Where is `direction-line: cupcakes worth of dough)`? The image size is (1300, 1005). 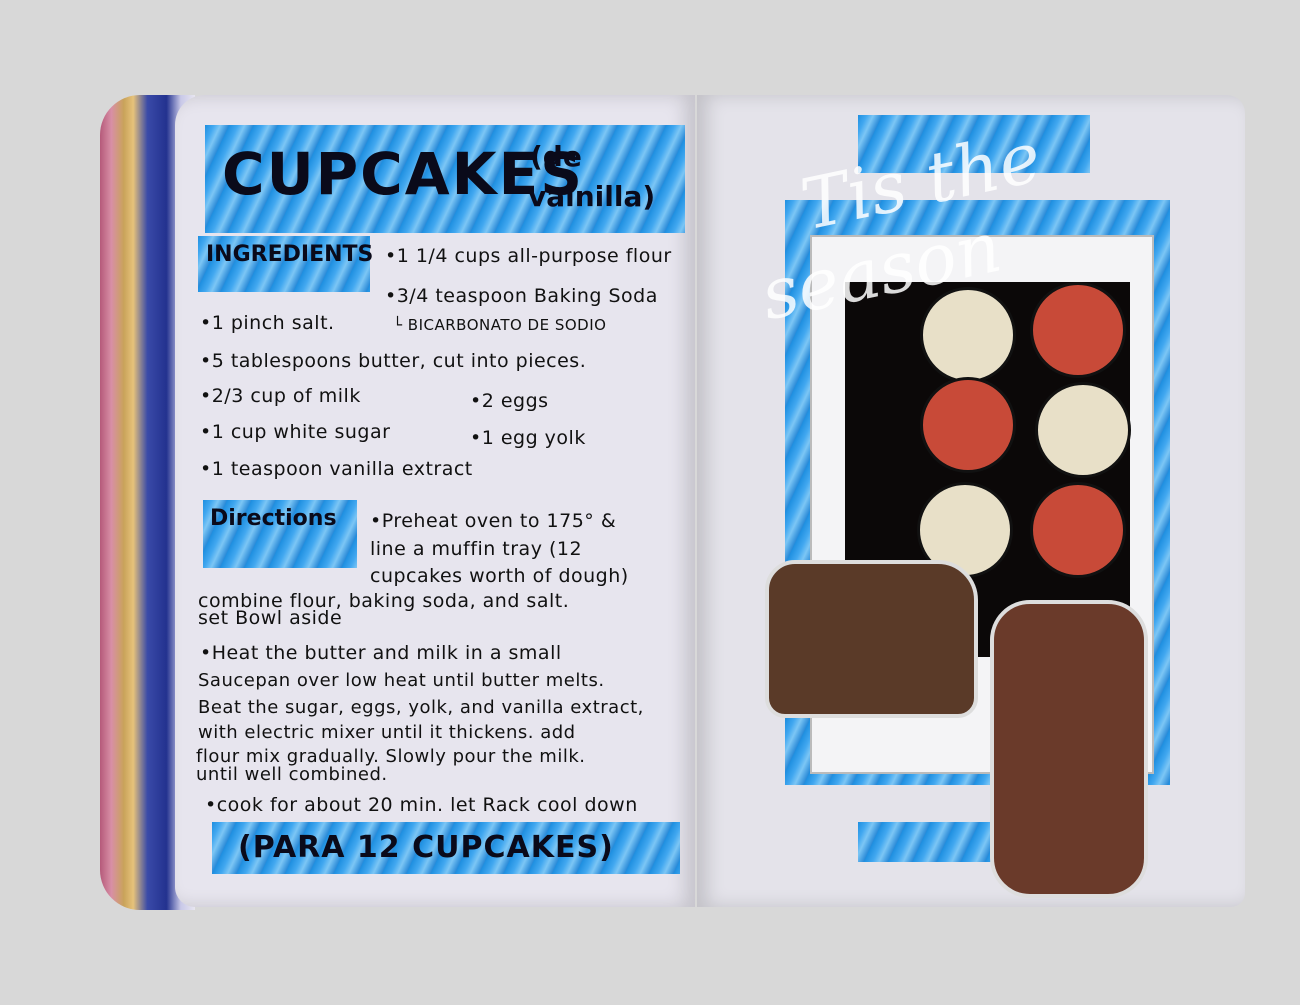 direction-line: cupcakes worth of dough) is located at coordinates (499, 576).